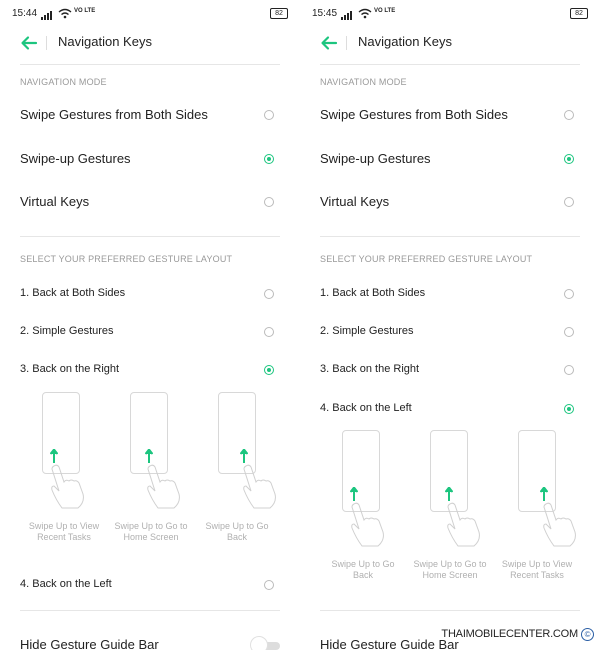 Image resolution: width=600 pixels, height=650 pixels. I want to click on section-header-navigation-mode: NAVIGATION MODE, so click(63, 82).